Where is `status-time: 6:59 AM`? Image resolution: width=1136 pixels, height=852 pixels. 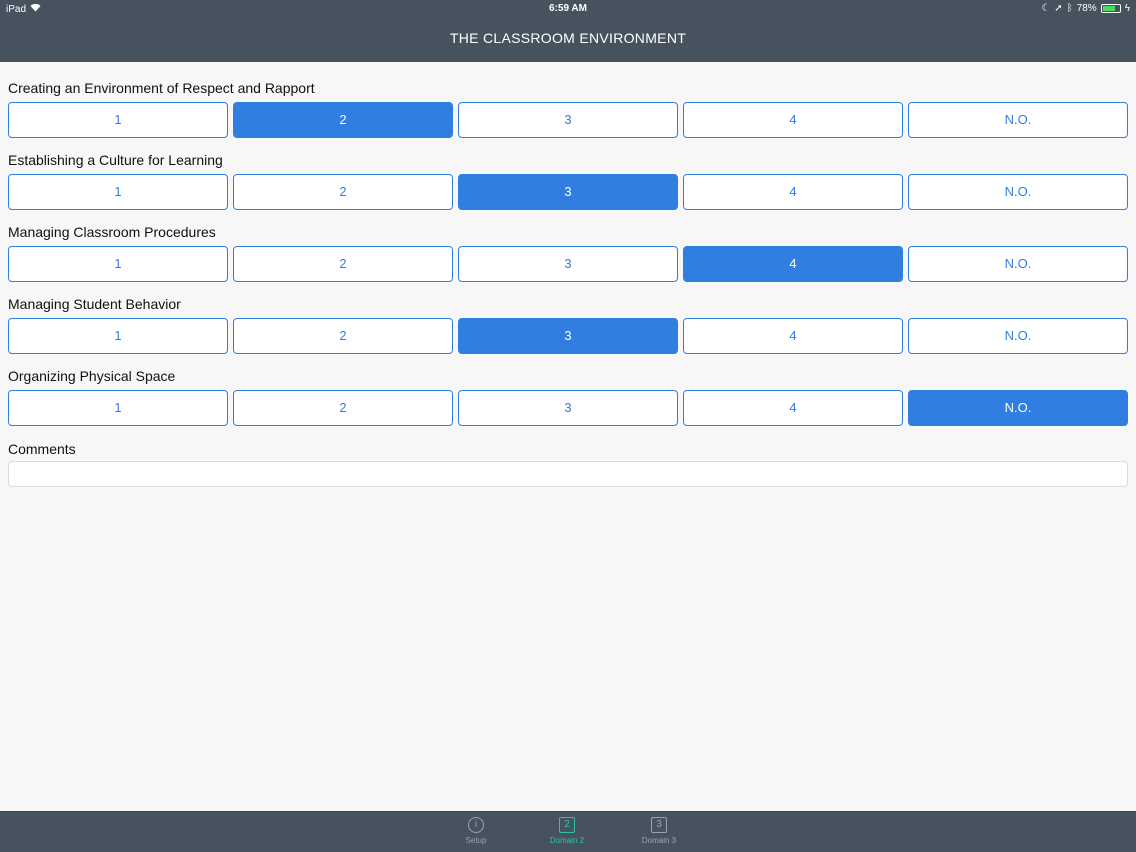 status-time: 6:59 AM is located at coordinates (568, 8).